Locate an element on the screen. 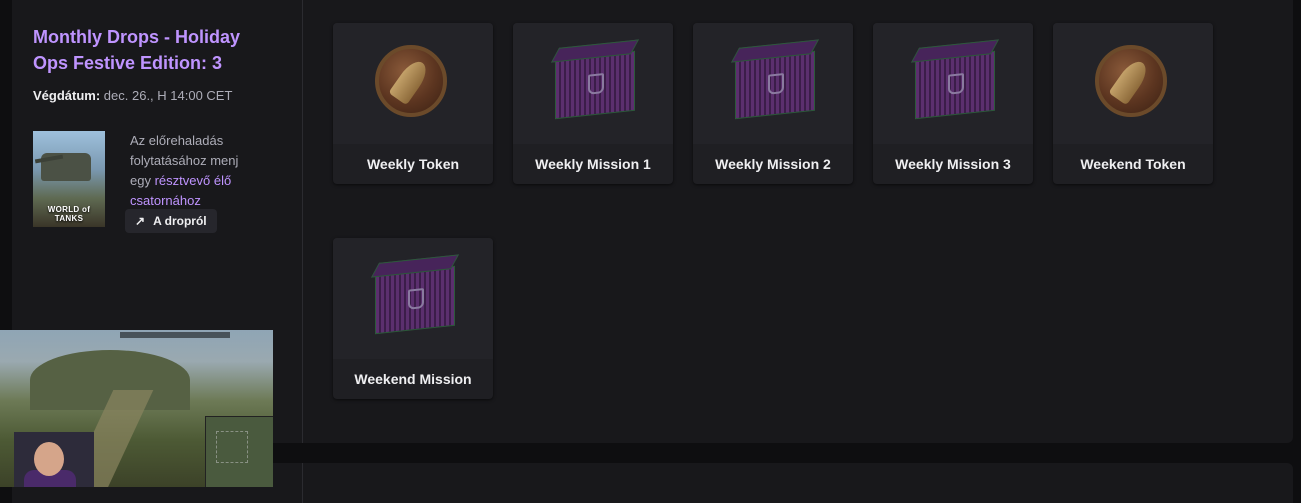  about-drop-button: ↗ A dropról is located at coordinates (171, 221).